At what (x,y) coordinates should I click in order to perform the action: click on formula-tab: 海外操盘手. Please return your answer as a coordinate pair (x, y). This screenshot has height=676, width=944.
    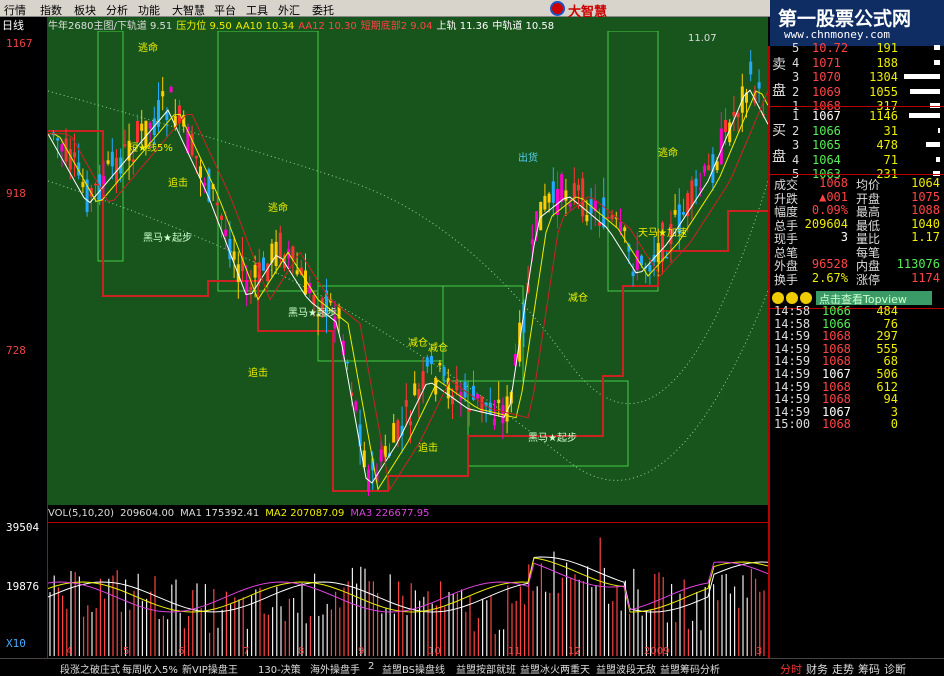
    Looking at the image, I should click on (335, 668).